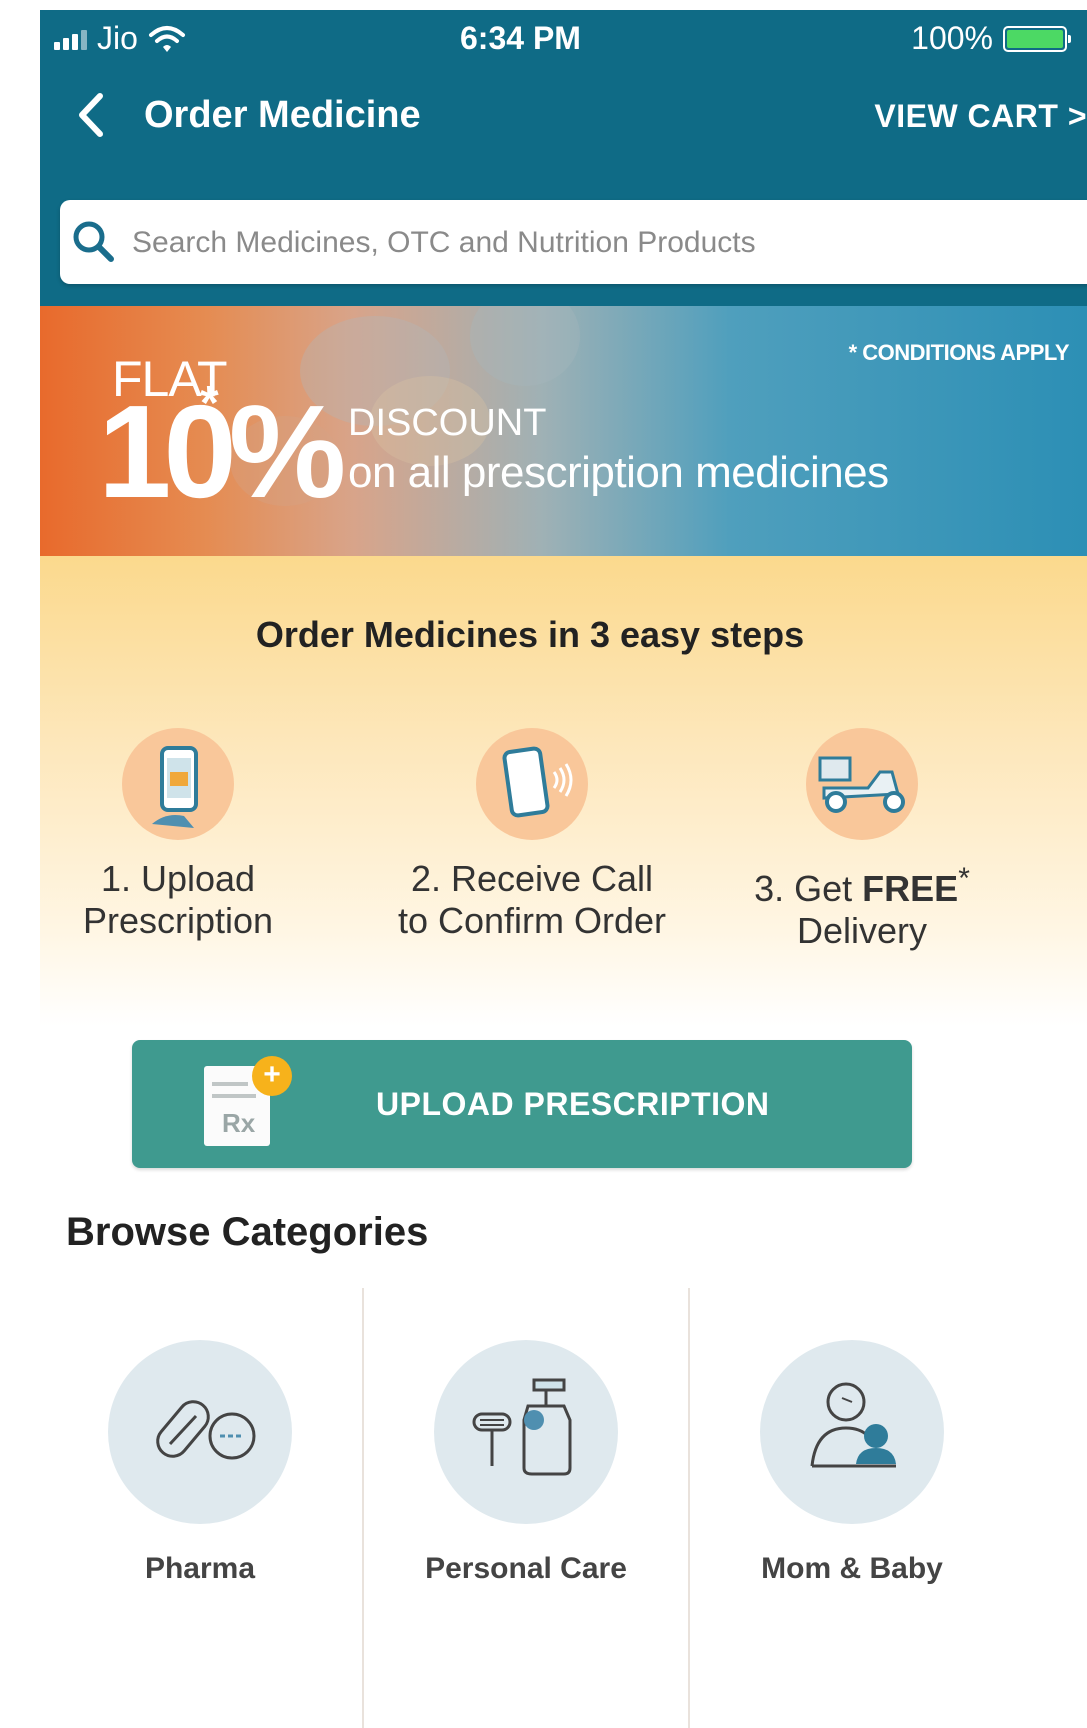 This screenshot has width=1087, height=1728. Describe the element at coordinates (178, 920) in the screenshot. I see `step-1-line2: Prescription` at that location.